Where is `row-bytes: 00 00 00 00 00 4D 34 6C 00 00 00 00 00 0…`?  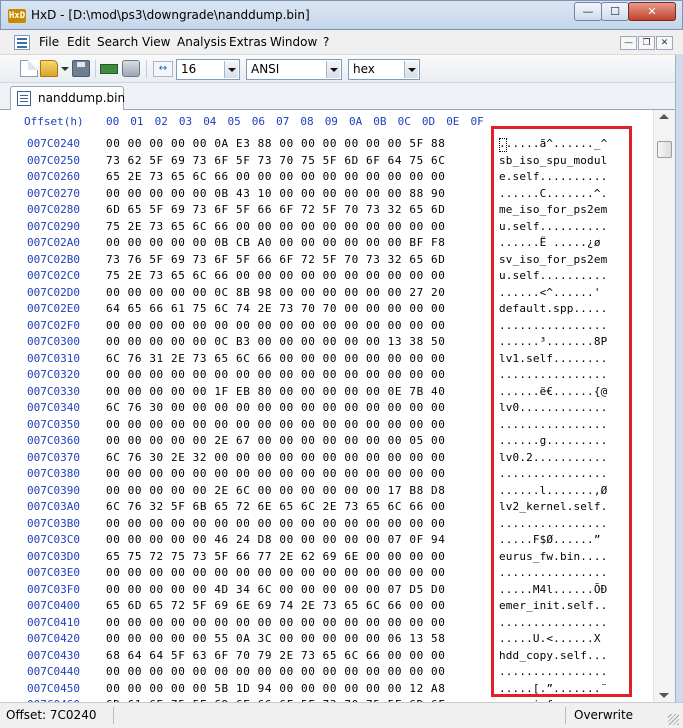 row-bytes: 00 00 00 00 00 4D 34 6C 00 00 00 00 00 0… is located at coordinates (275, 589).